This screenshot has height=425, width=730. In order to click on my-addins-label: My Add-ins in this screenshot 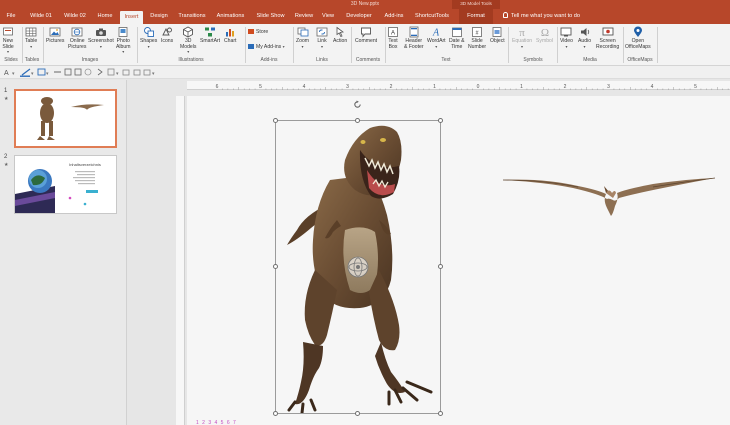, I will do `click(269, 47)`.